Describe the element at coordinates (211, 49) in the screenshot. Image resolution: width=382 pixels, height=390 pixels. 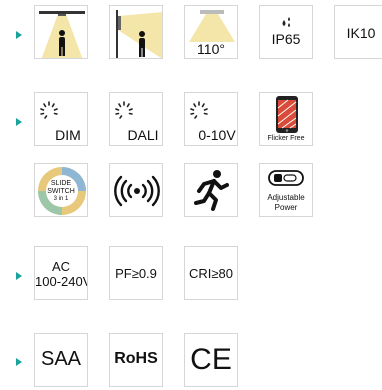
I see `beam-angle-label: 110°` at that location.